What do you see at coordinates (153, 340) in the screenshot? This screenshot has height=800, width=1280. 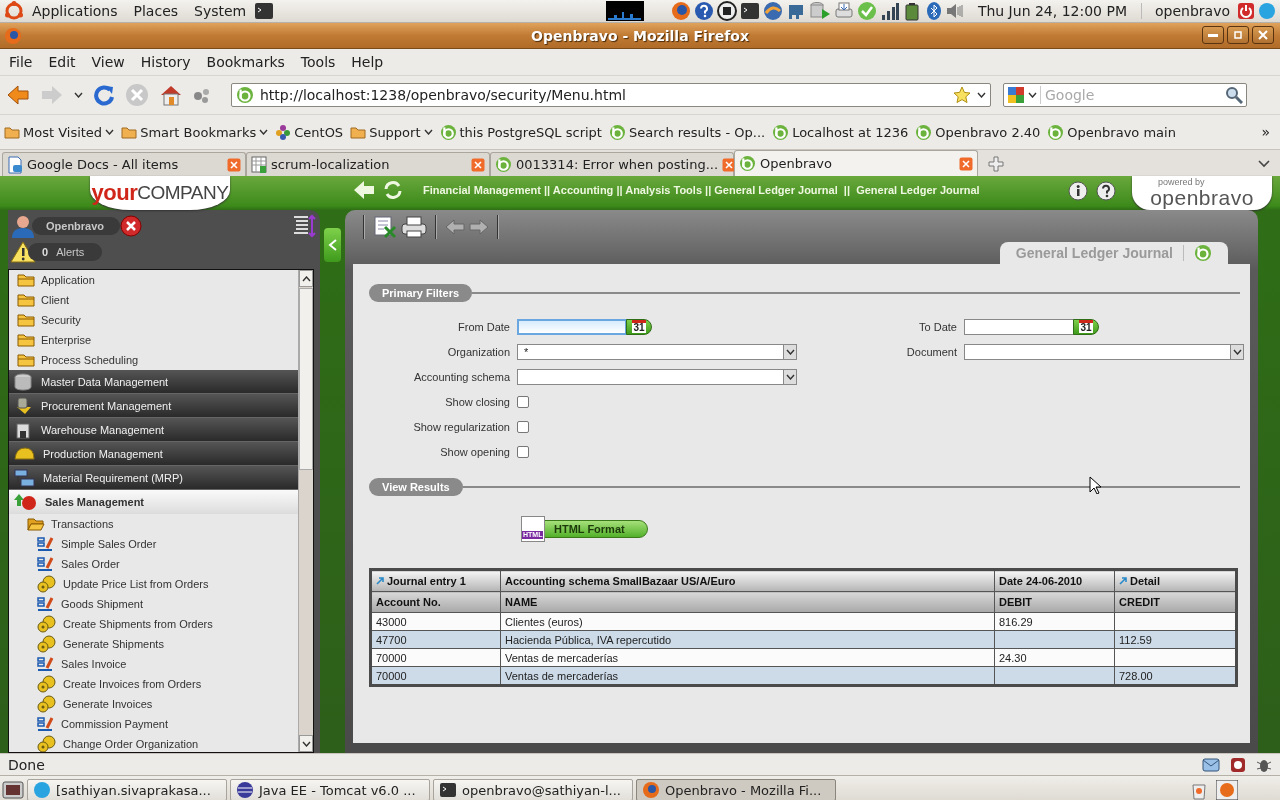 I see `menu-item: Enterprise` at bounding box center [153, 340].